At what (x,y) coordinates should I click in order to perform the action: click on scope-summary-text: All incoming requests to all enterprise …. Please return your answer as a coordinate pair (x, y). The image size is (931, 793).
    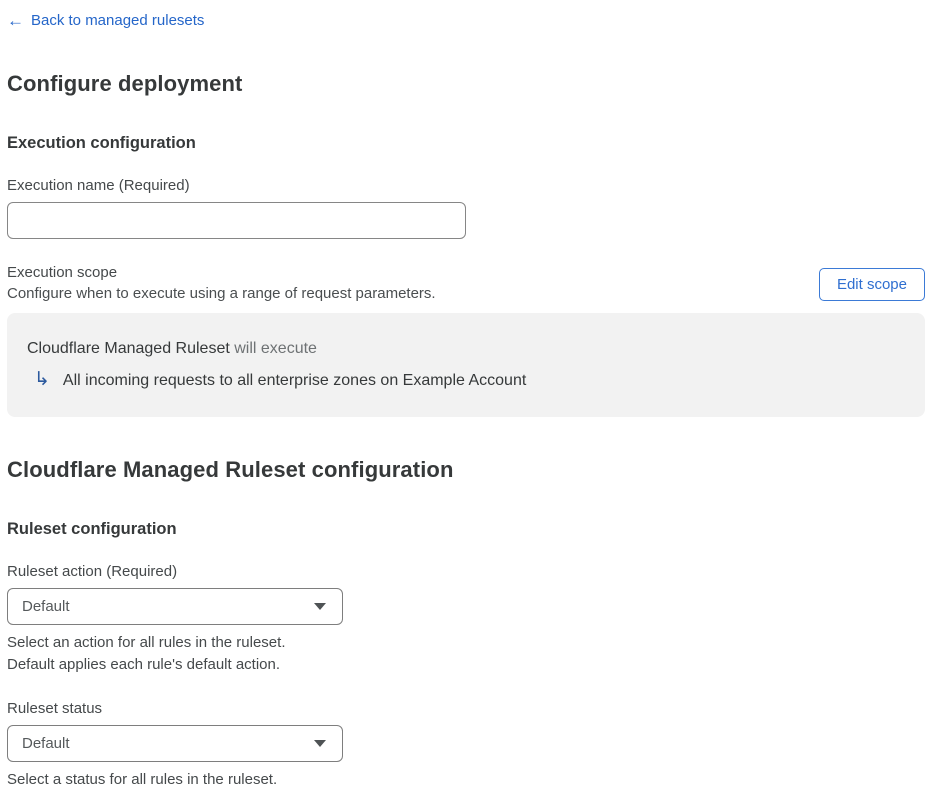
    Looking at the image, I should click on (294, 380).